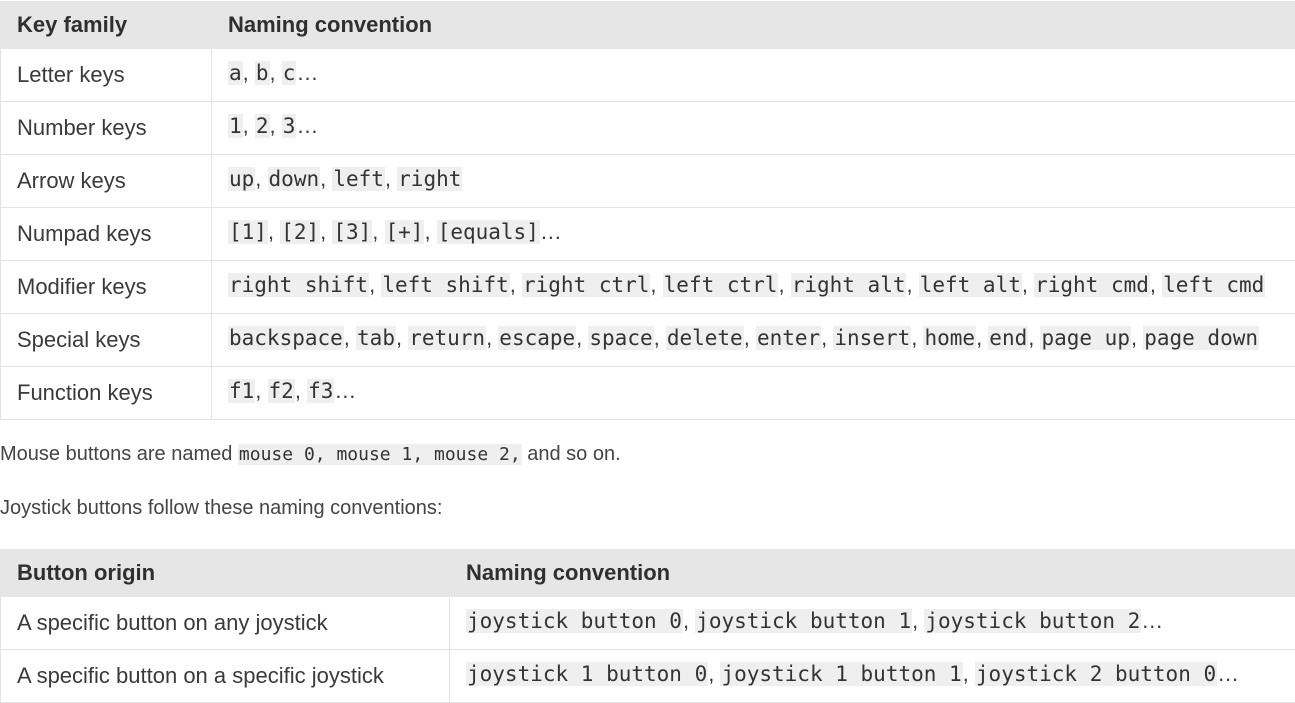  I want to click on table-header-row: Key family Naming convention, so click(648, 25).